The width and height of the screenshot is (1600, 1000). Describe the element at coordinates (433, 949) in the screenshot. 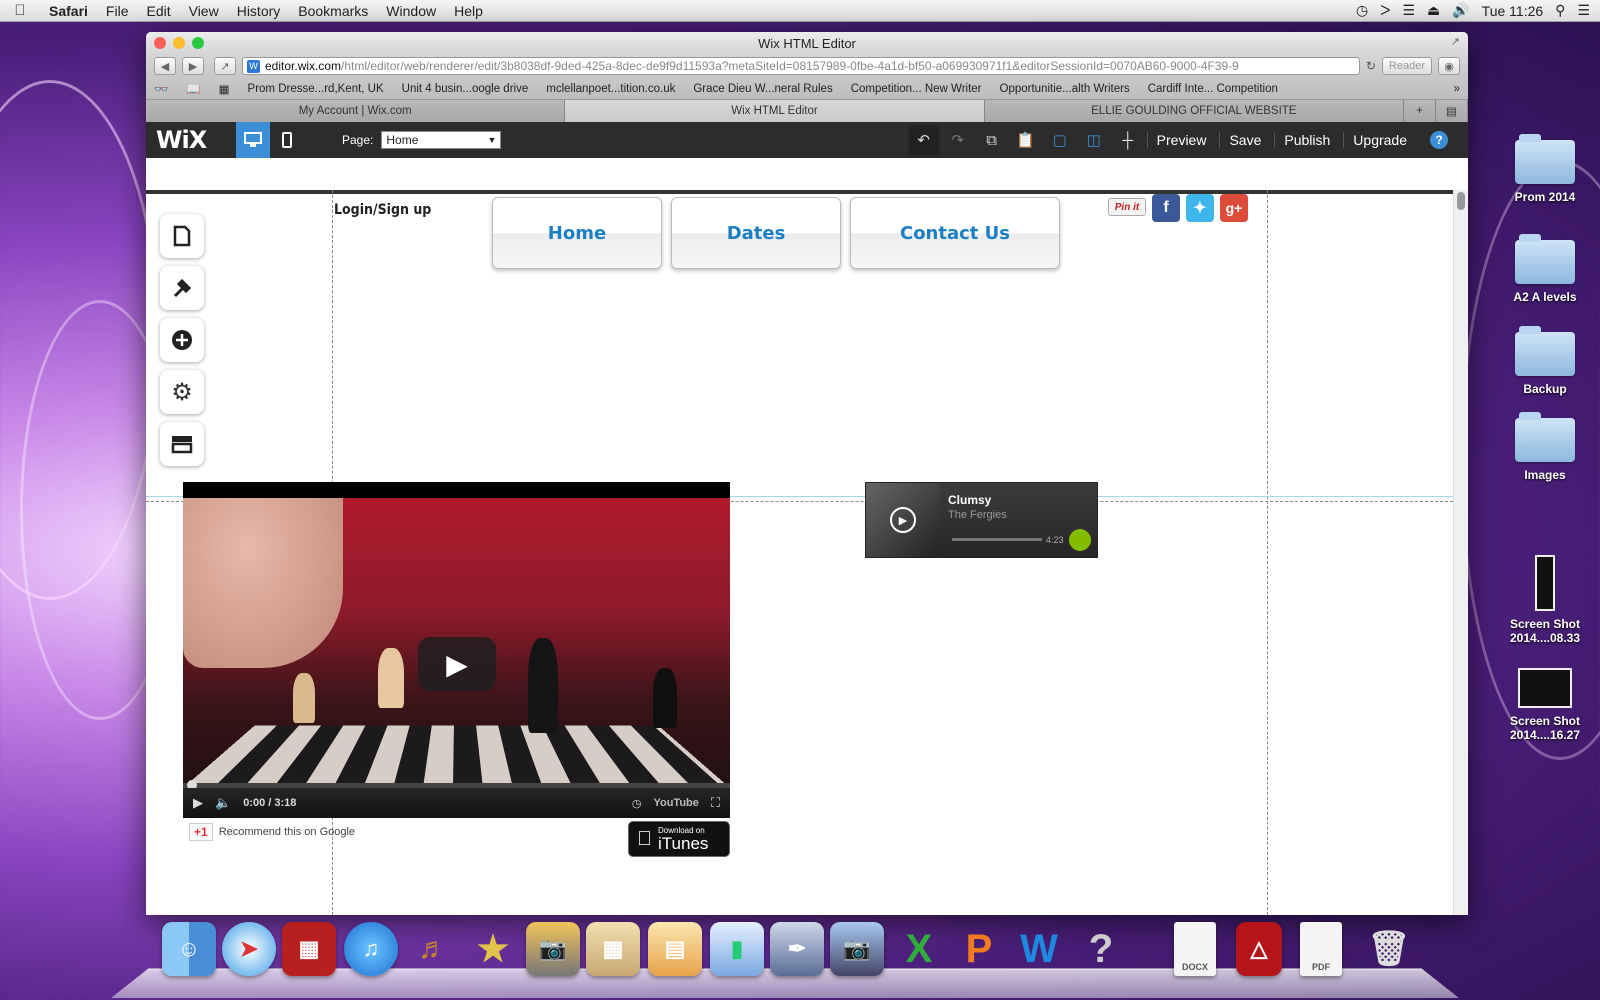

I see `garageband-icon: ♬` at that location.